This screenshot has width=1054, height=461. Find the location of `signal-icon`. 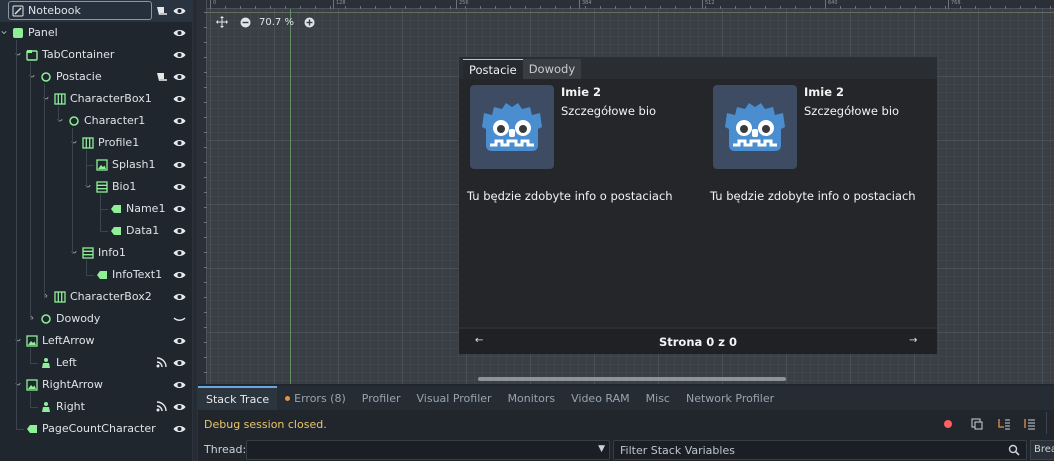

signal-icon is located at coordinates (161, 406).